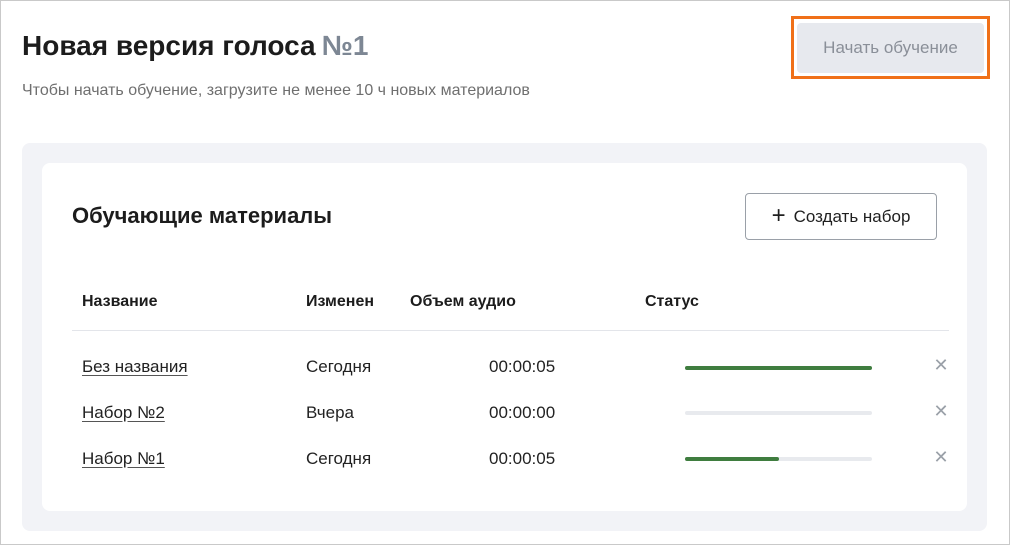 Image resolution: width=1010 pixels, height=545 pixels. Describe the element at coordinates (890, 48) in the screenshot. I see `start-training-button: Начать обучение` at that location.